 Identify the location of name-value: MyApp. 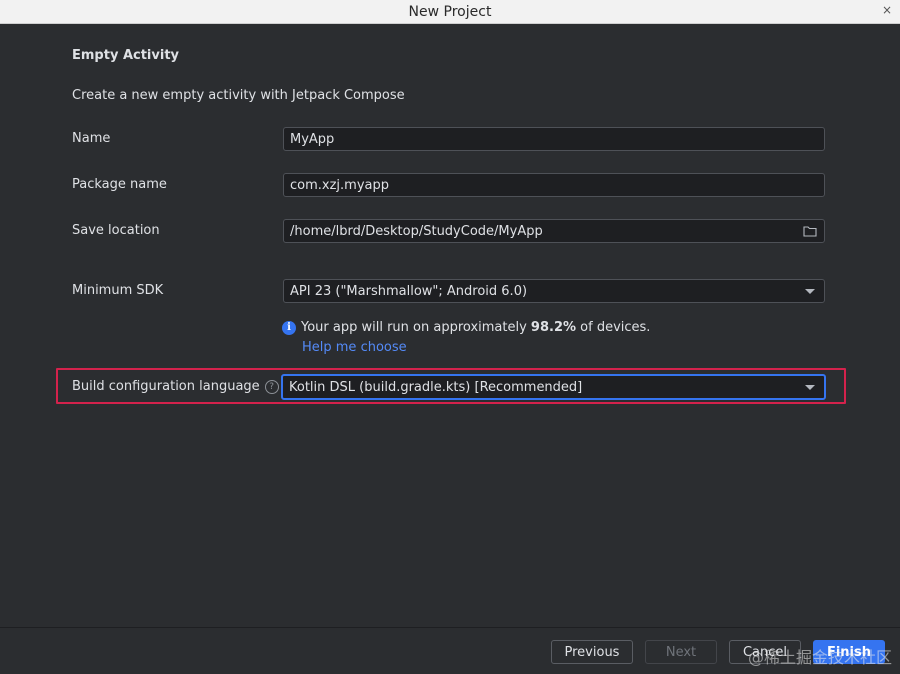
(312, 139).